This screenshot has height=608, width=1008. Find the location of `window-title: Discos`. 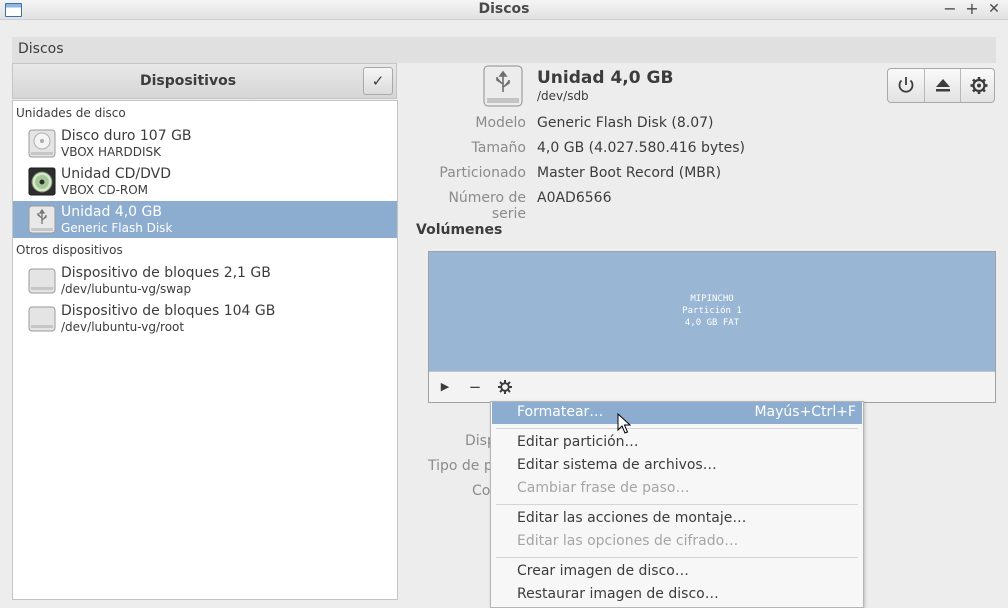

window-title: Discos is located at coordinates (504, 9).